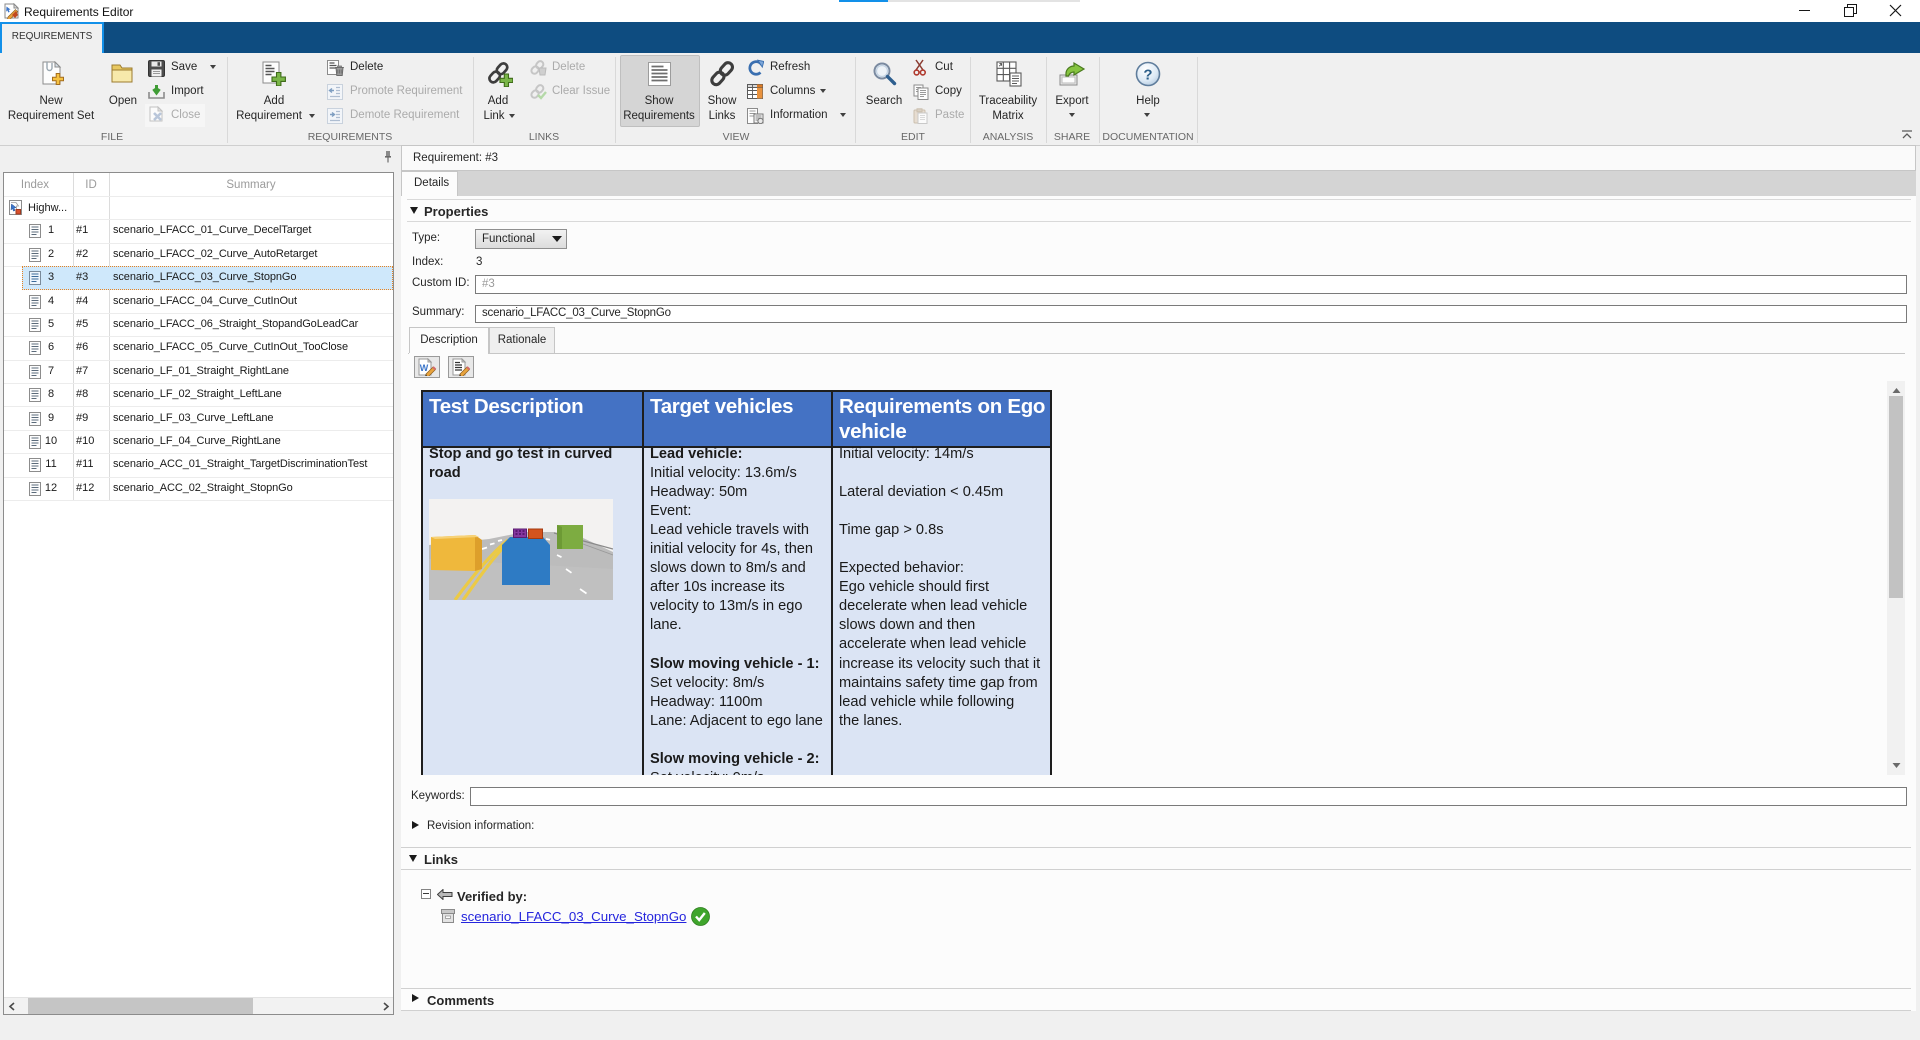 The image size is (1920, 1040). Describe the element at coordinates (424, 368) in the screenshot. I see `svg-text: W` at that location.